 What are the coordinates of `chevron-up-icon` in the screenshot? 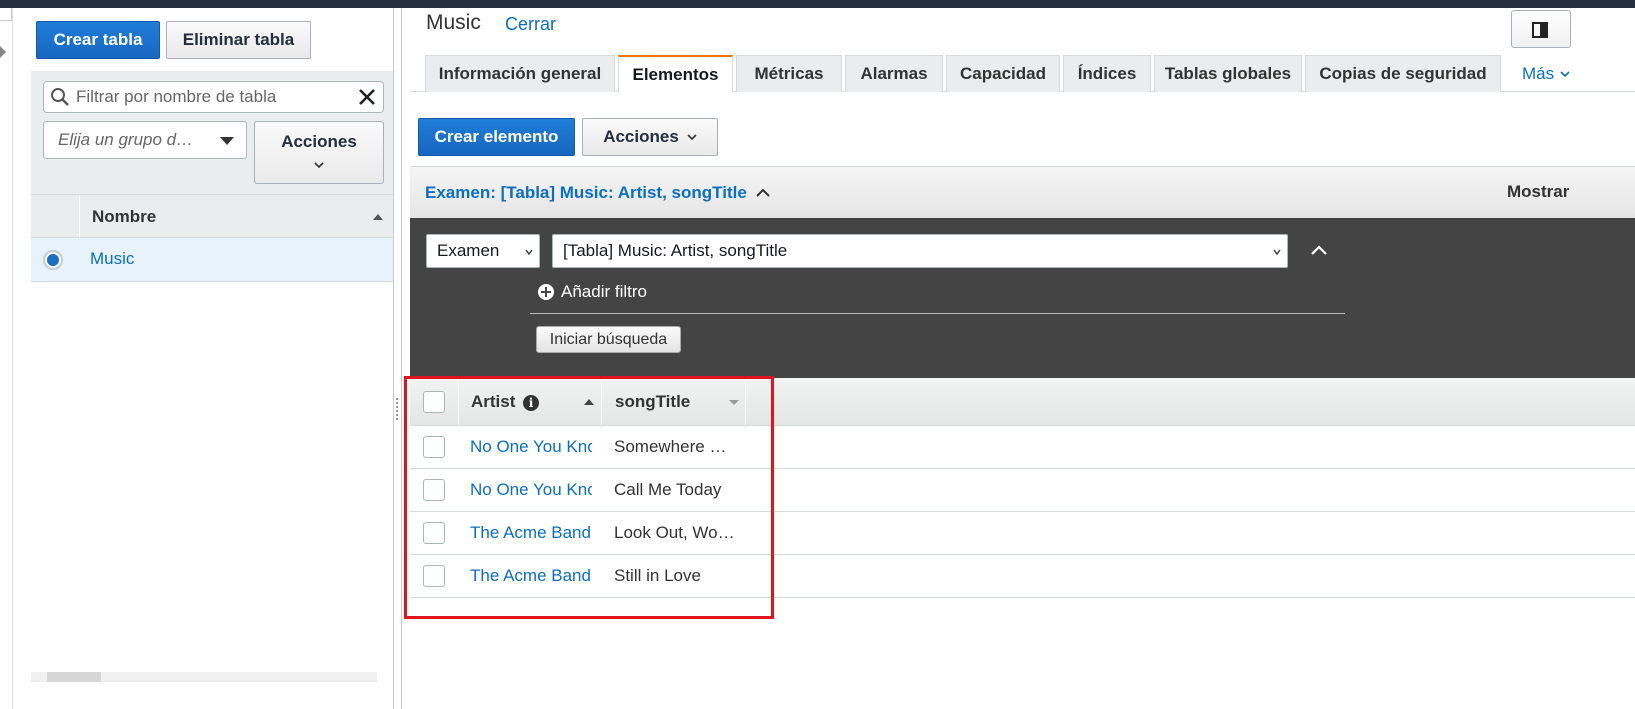 It's located at (763, 192).